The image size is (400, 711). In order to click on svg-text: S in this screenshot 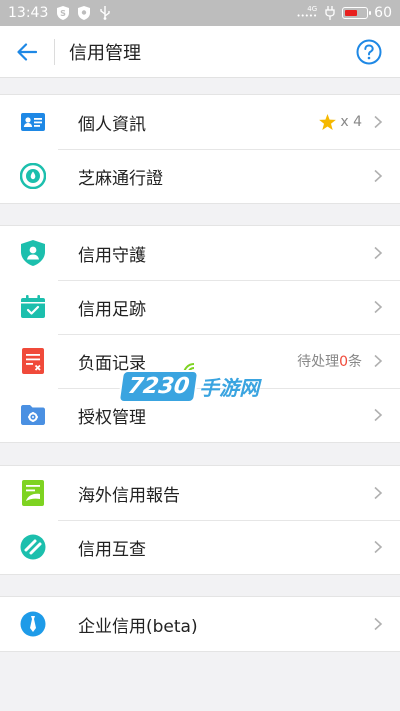, I will do `click(63, 13)`.